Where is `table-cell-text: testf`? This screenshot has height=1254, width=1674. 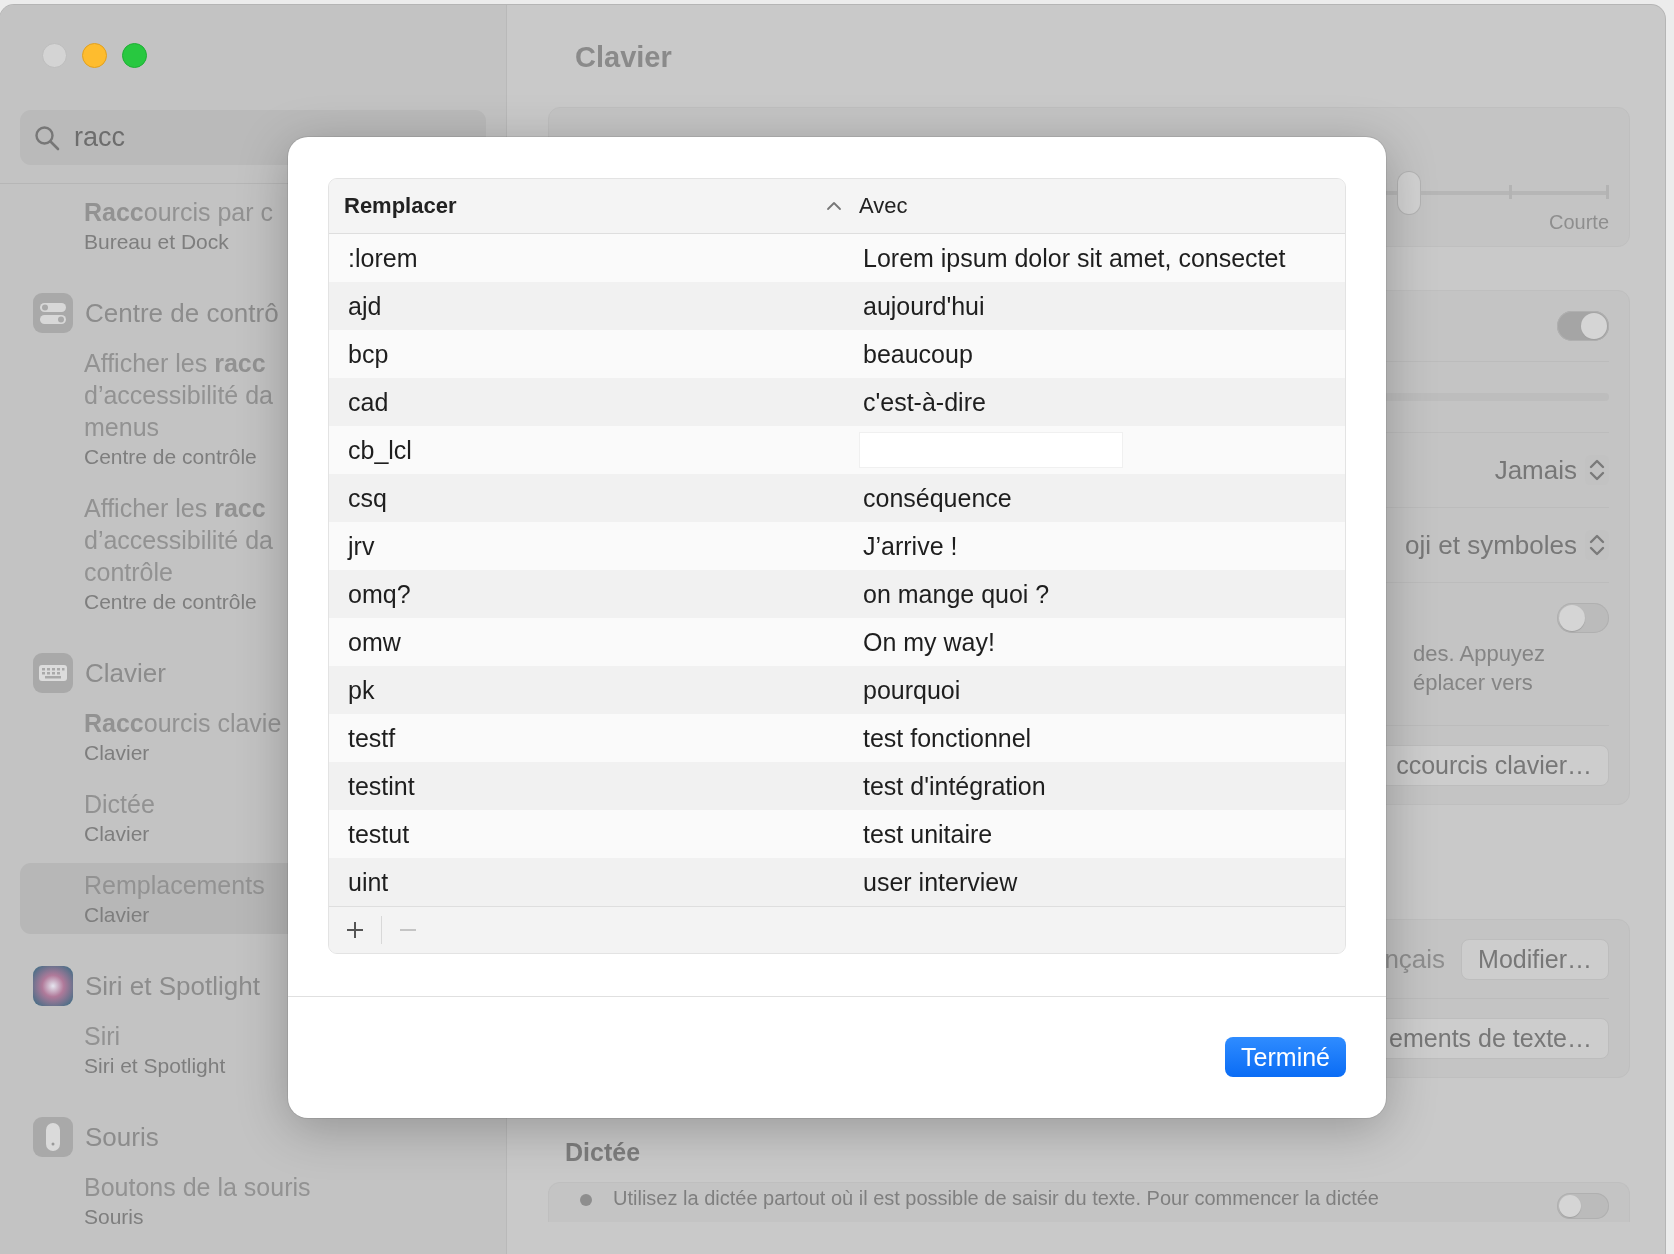 table-cell-text: testf is located at coordinates (372, 738).